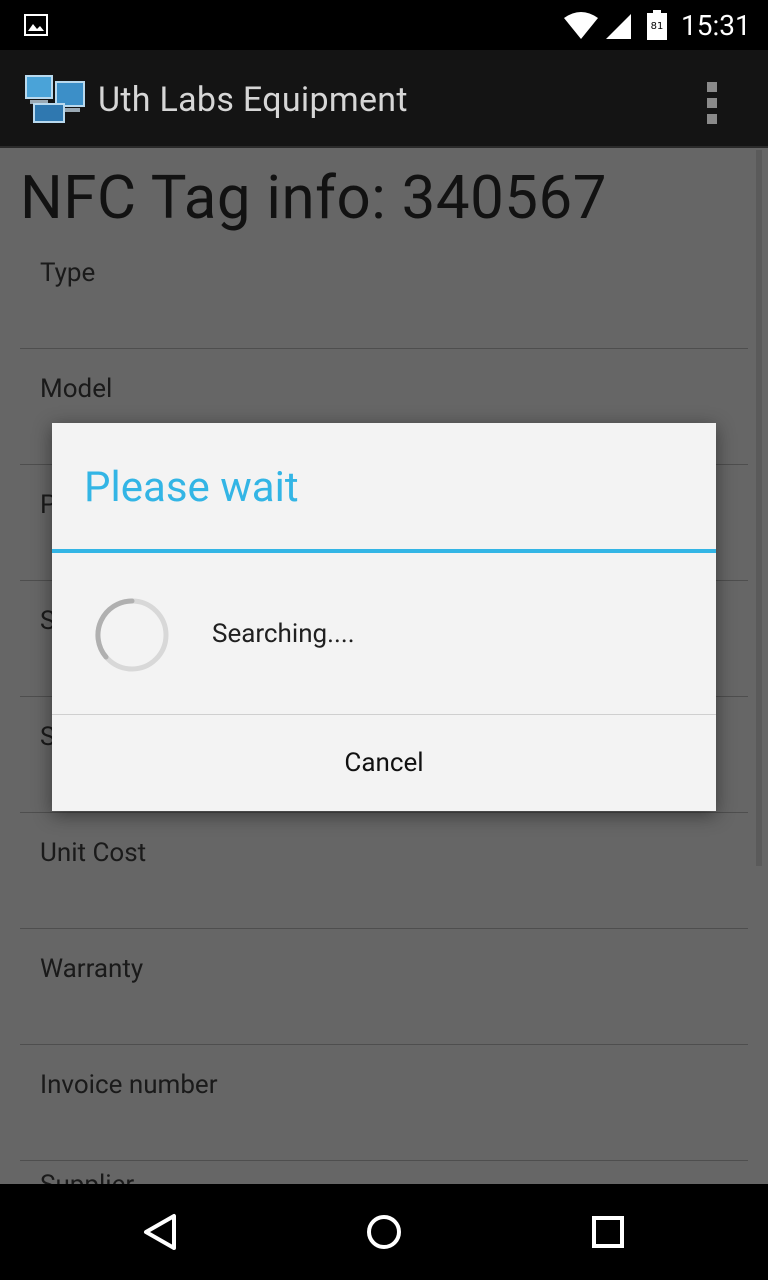 This screenshot has width=768, height=1280. Describe the element at coordinates (191, 487) in the screenshot. I see `dialog-title: Please wait` at that location.